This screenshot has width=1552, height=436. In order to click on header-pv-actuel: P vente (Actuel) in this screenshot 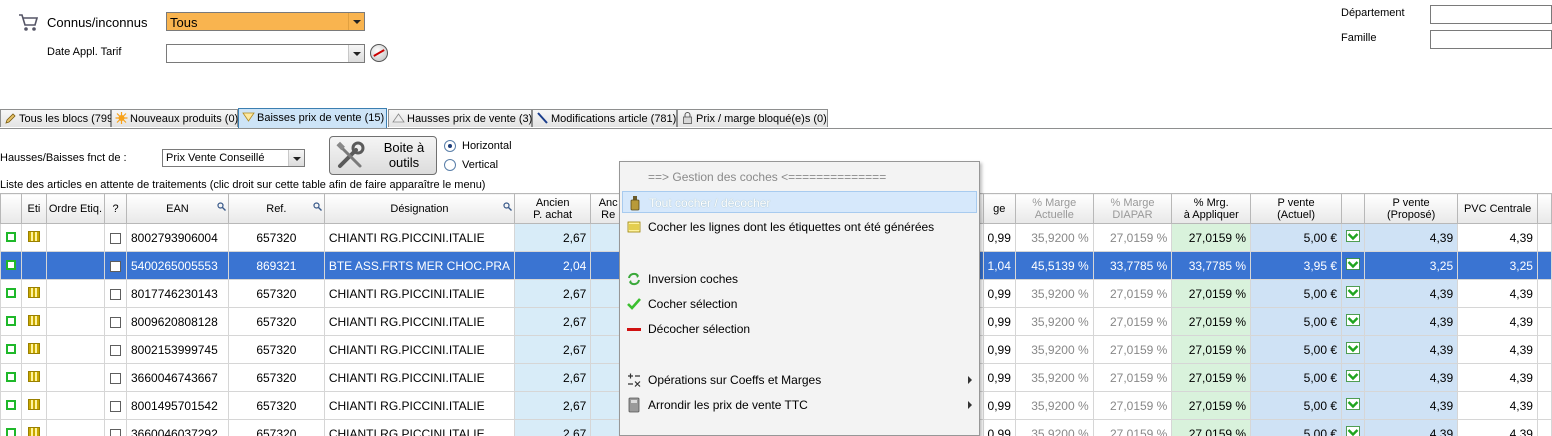, I will do `click(1296, 208)`.